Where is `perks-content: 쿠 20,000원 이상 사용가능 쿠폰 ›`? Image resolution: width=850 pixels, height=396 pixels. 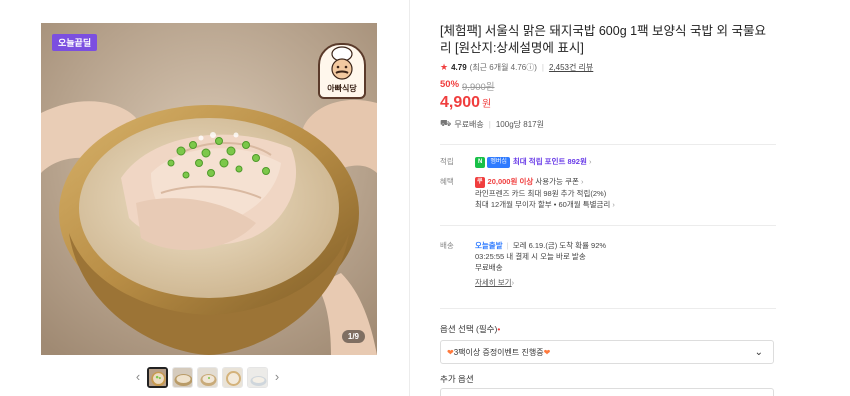 perks-content: 쿠 20,000원 이상 사용가능 쿠폰 › is located at coordinates (529, 182).